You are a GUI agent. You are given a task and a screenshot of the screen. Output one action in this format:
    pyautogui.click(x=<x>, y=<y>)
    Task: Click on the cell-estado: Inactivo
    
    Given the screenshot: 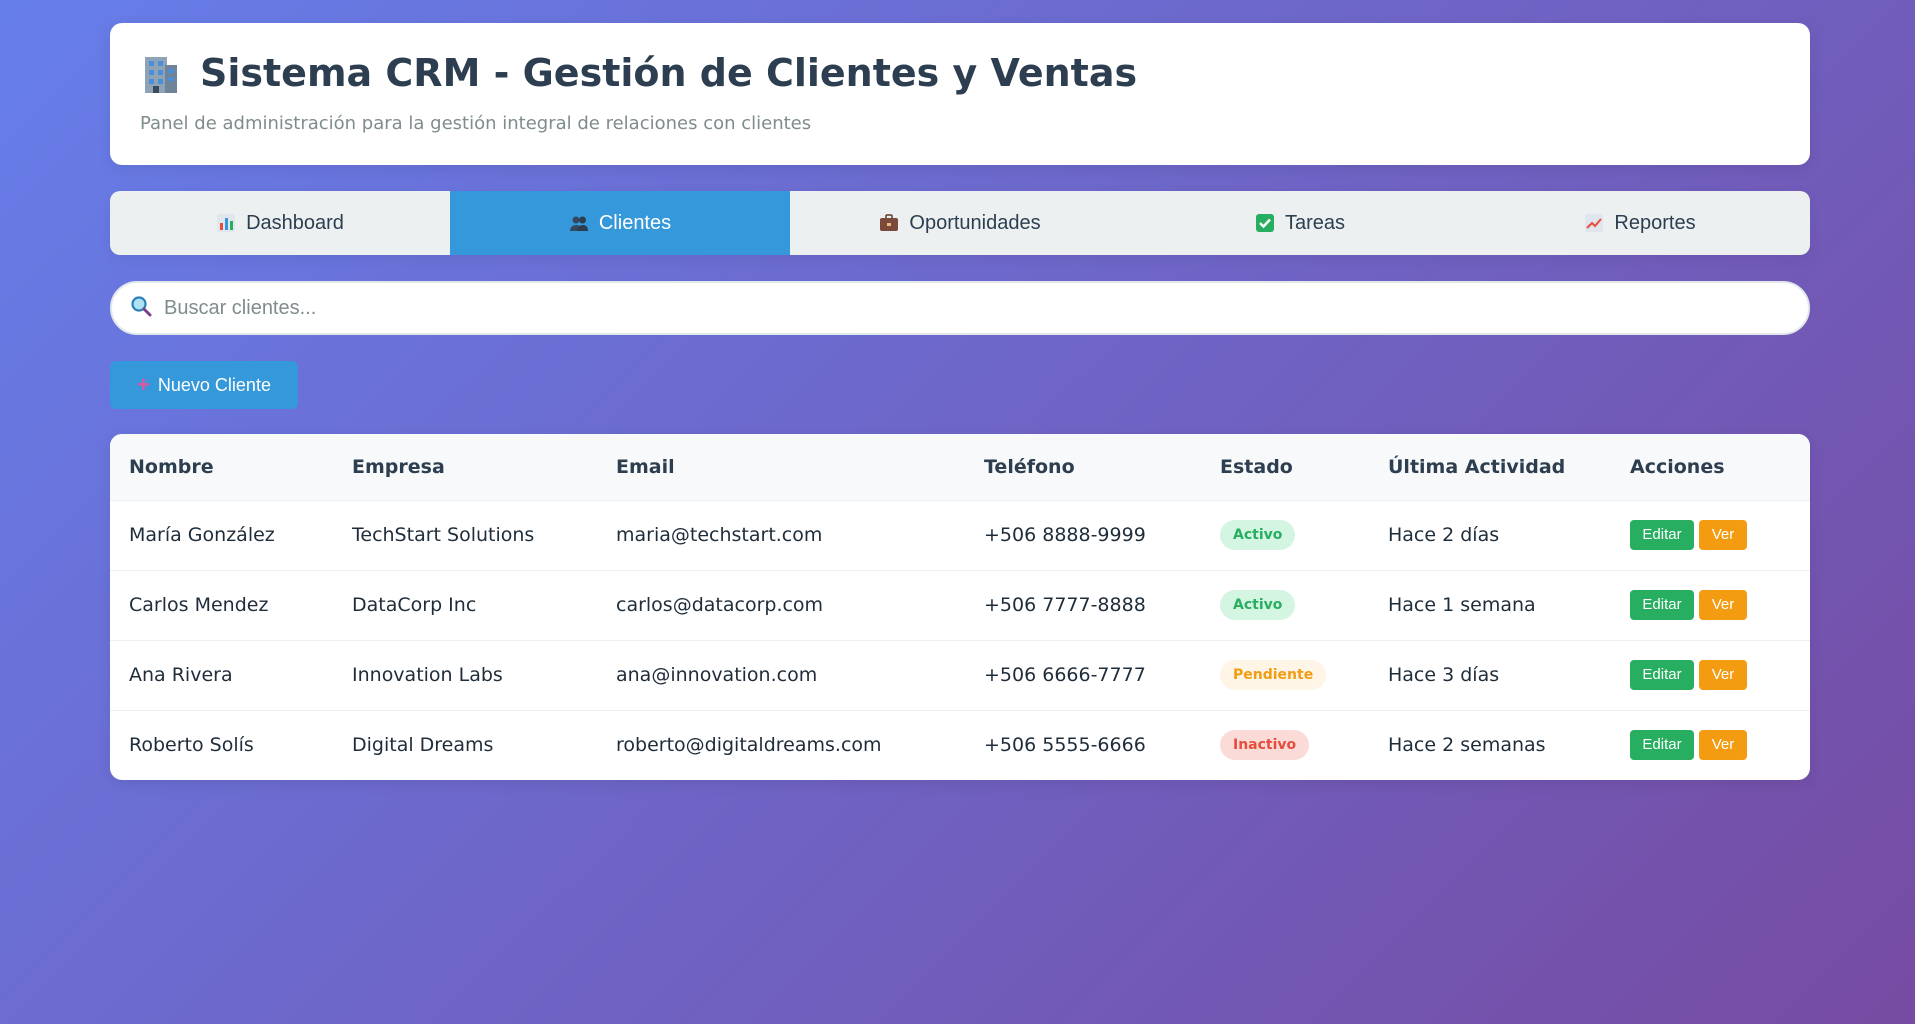 What is the action you would take?
    pyautogui.click(x=1285, y=745)
    